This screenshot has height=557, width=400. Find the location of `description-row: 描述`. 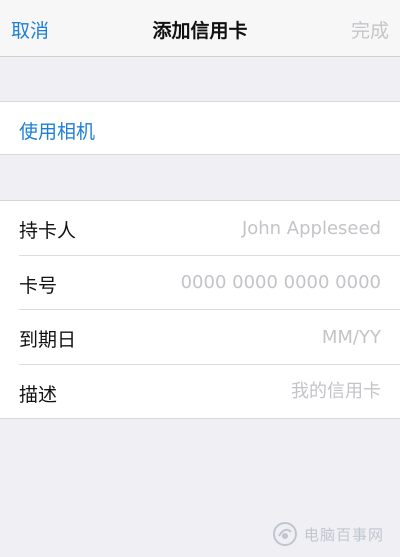

description-row: 描述 is located at coordinates (200, 392).